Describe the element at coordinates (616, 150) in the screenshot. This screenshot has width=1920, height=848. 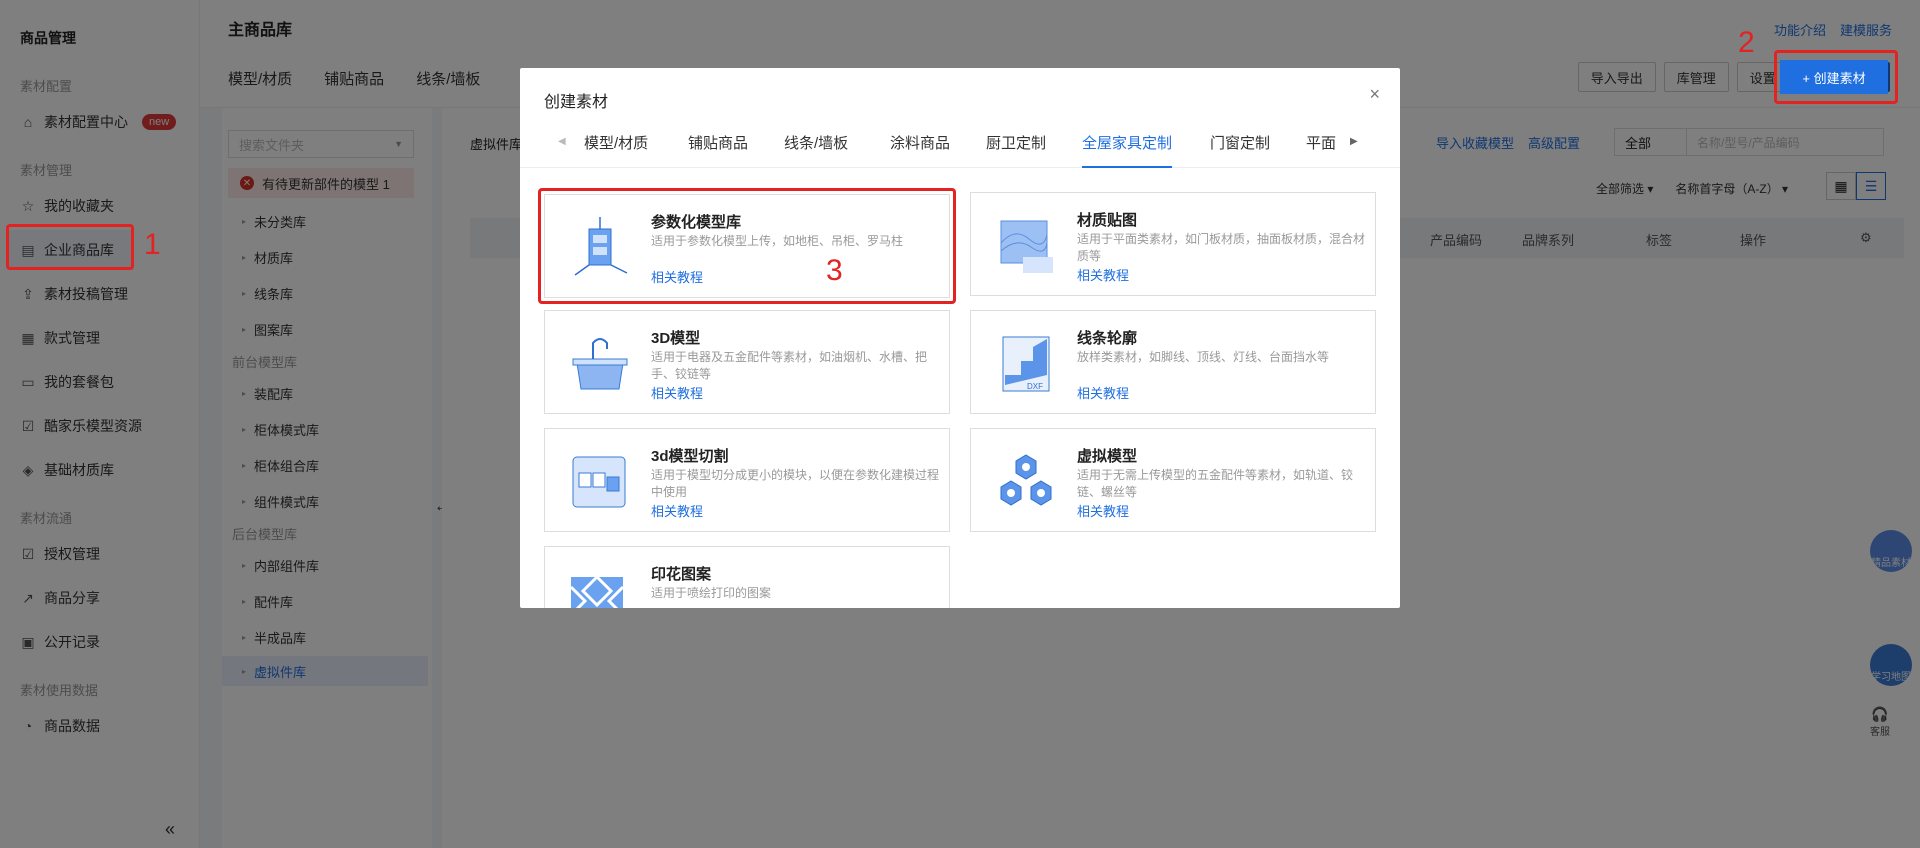
I see `dialog-tab: 模型/材质` at that location.